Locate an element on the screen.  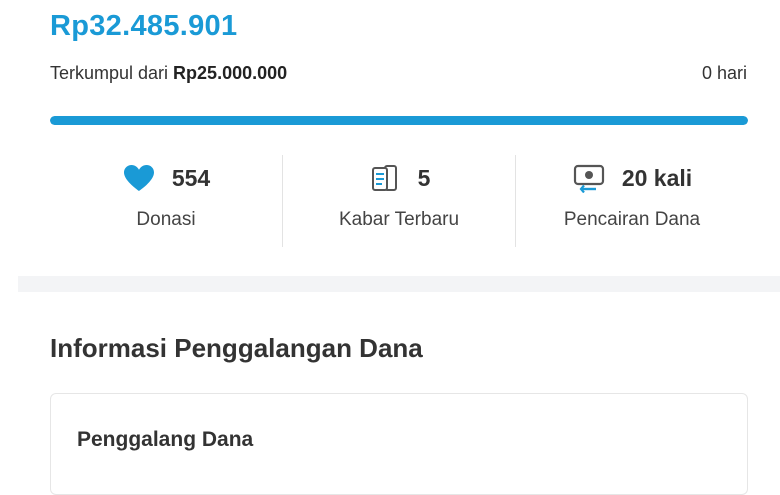
progress-bar is located at coordinates (399, 120).